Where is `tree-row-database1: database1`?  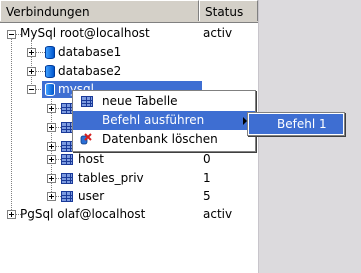
tree-row-database1: database1 is located at coordinates (129, 52).